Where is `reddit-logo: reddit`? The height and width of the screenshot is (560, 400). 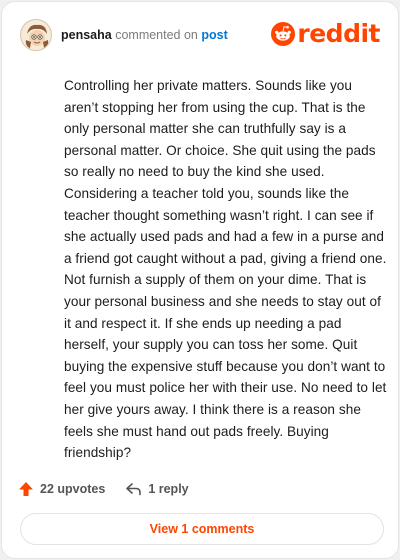
reddit-logo: reddit is located at coordinates (325, 34).